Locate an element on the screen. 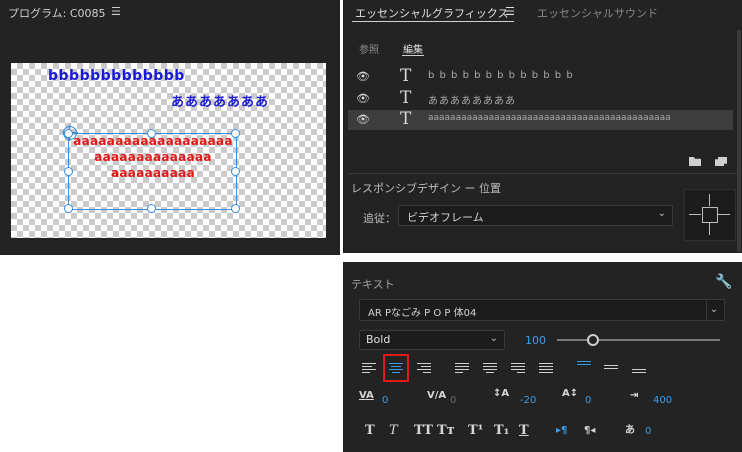  tsume-icon: あ is located at coordinates (630, 430).